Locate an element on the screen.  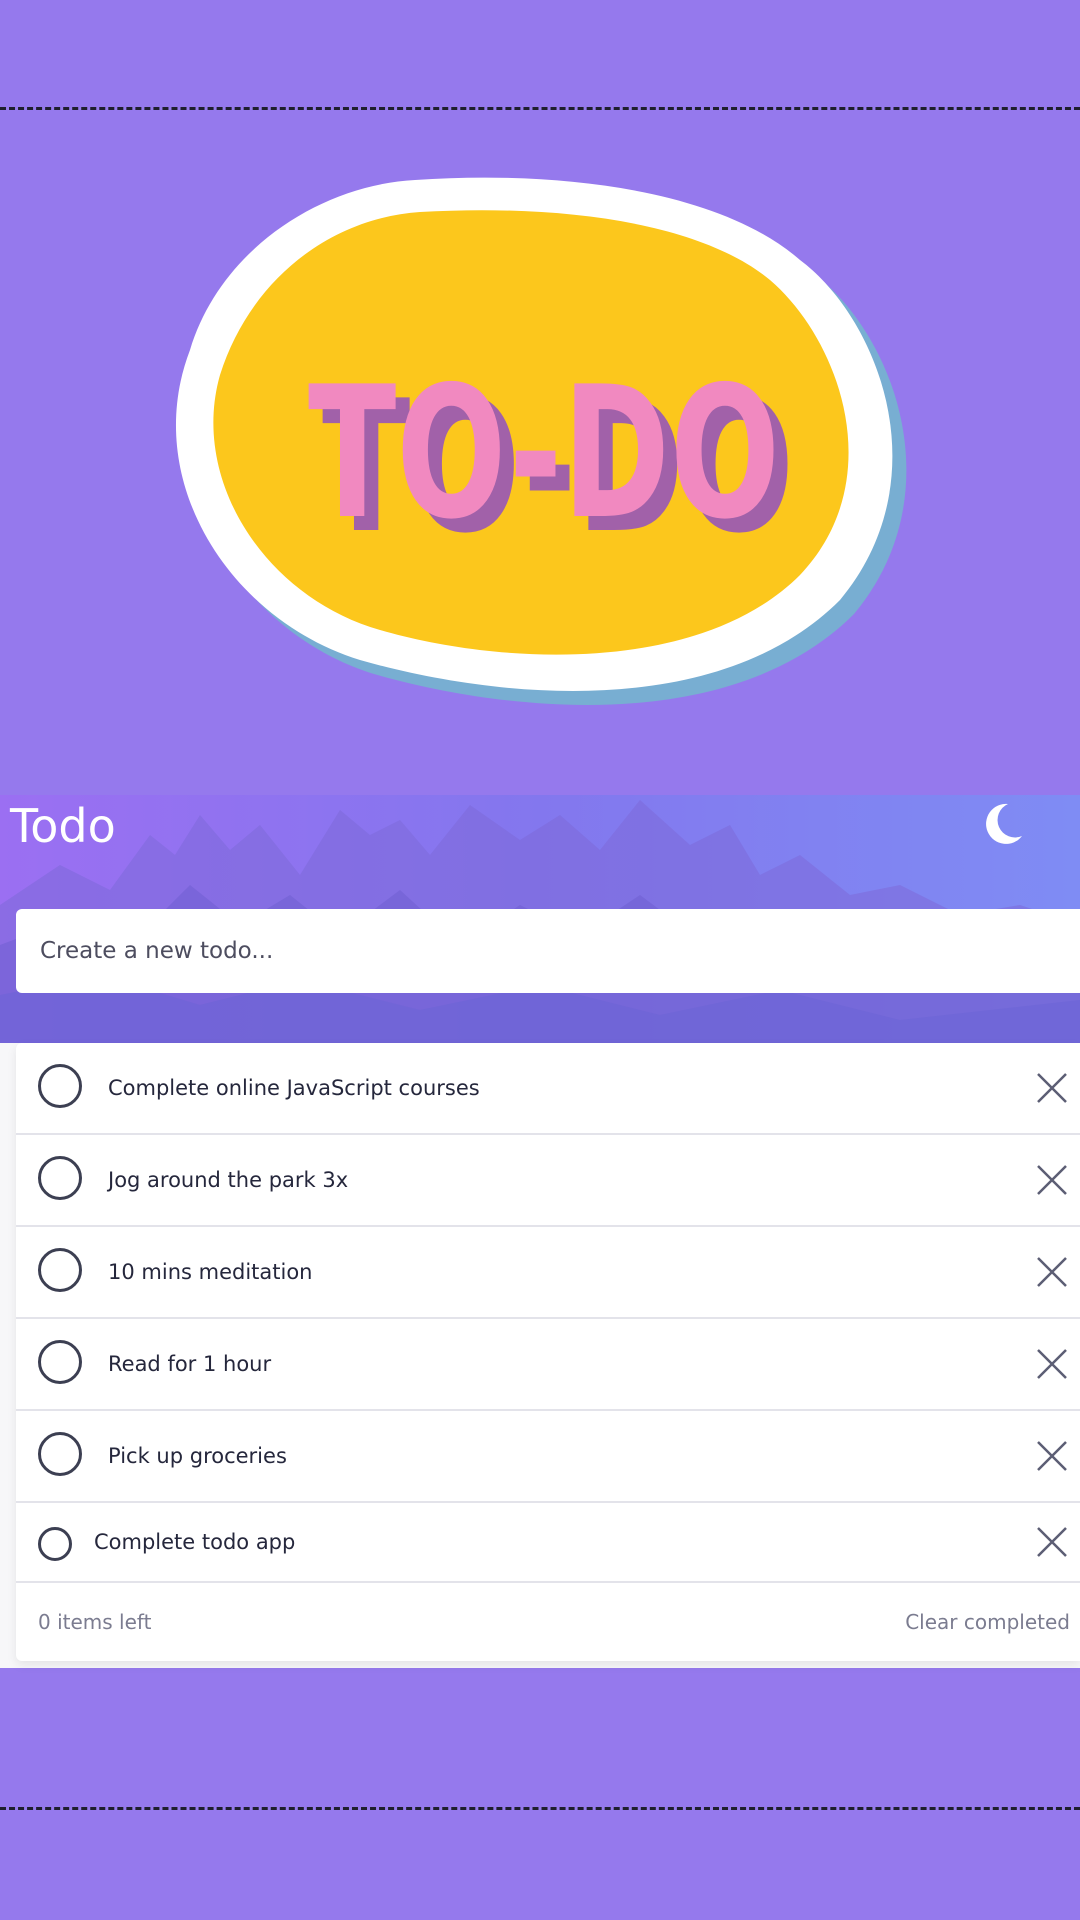
top-dashed-divider is located at coordinates (540, 108).